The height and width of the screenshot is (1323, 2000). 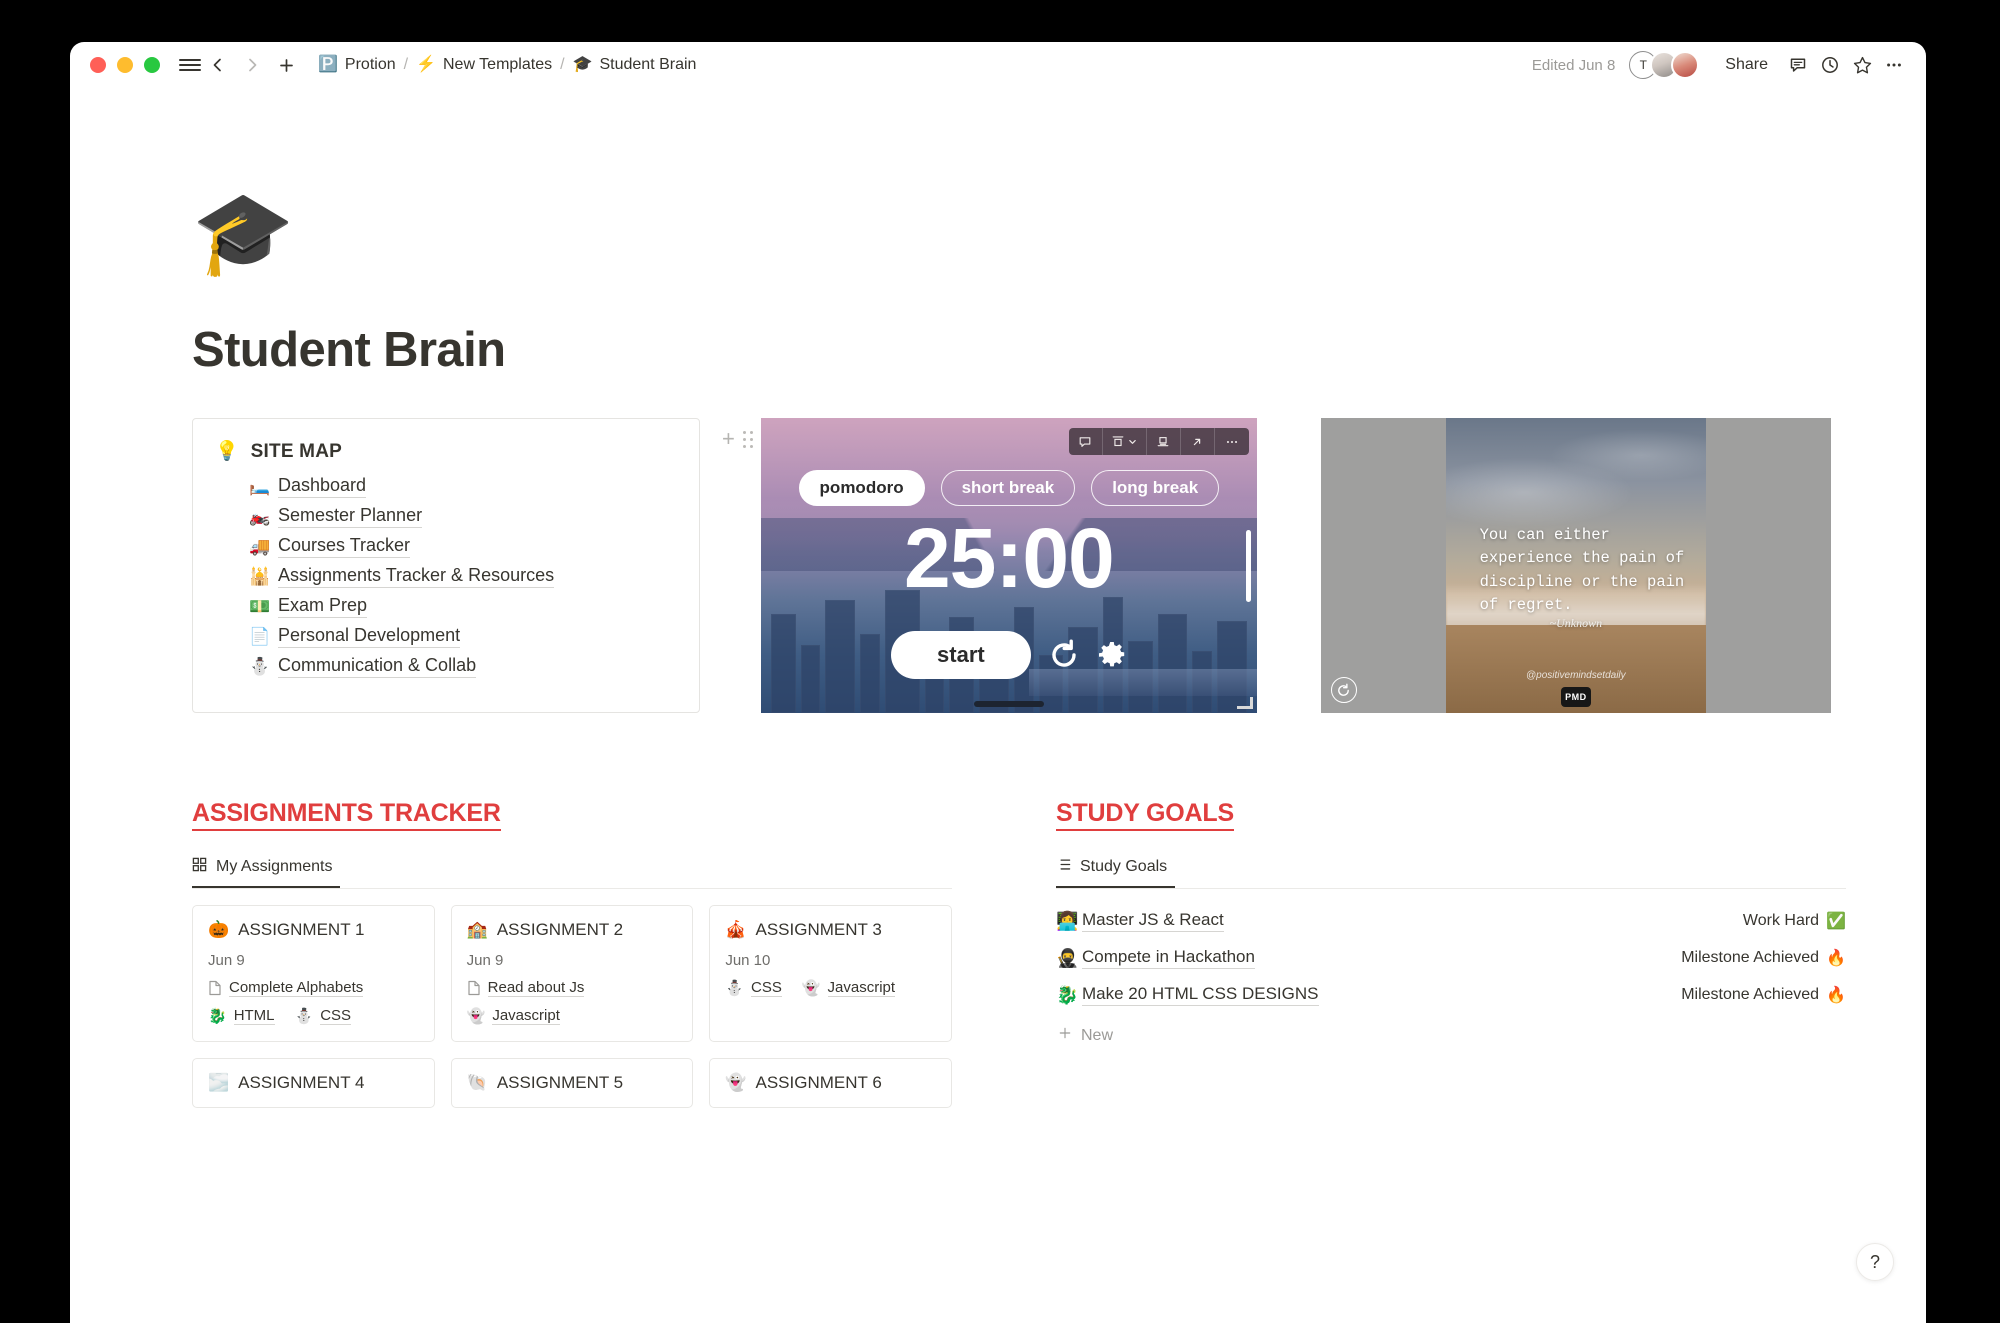 What do you see at coordinates (1168, 958) in the screenshot?
I see `study-goal-name: Compete in Hackathon` at bounding box center [1168, 958].